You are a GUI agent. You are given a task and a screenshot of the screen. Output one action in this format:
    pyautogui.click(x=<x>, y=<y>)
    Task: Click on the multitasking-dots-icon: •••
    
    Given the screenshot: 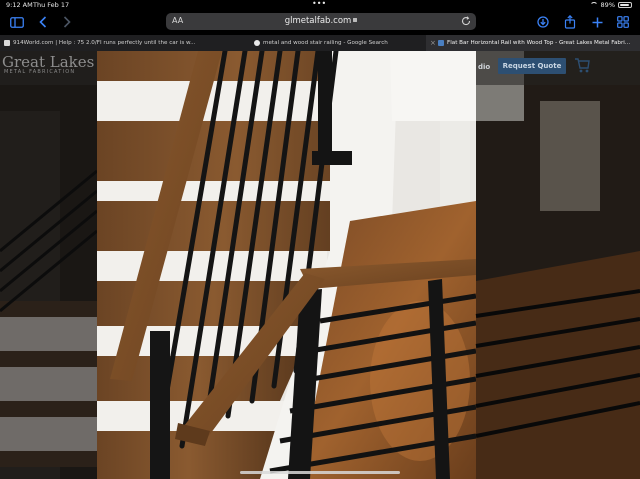 What is the action you would take?
    pyautogui.click(x=319, y=4)
    